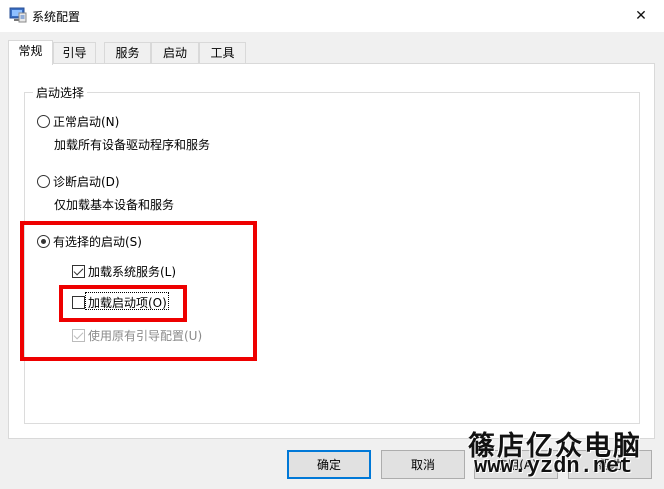 The height and width of the screenshot is (489, 664). I want to click on close-button: ✕, so click(641, 16).